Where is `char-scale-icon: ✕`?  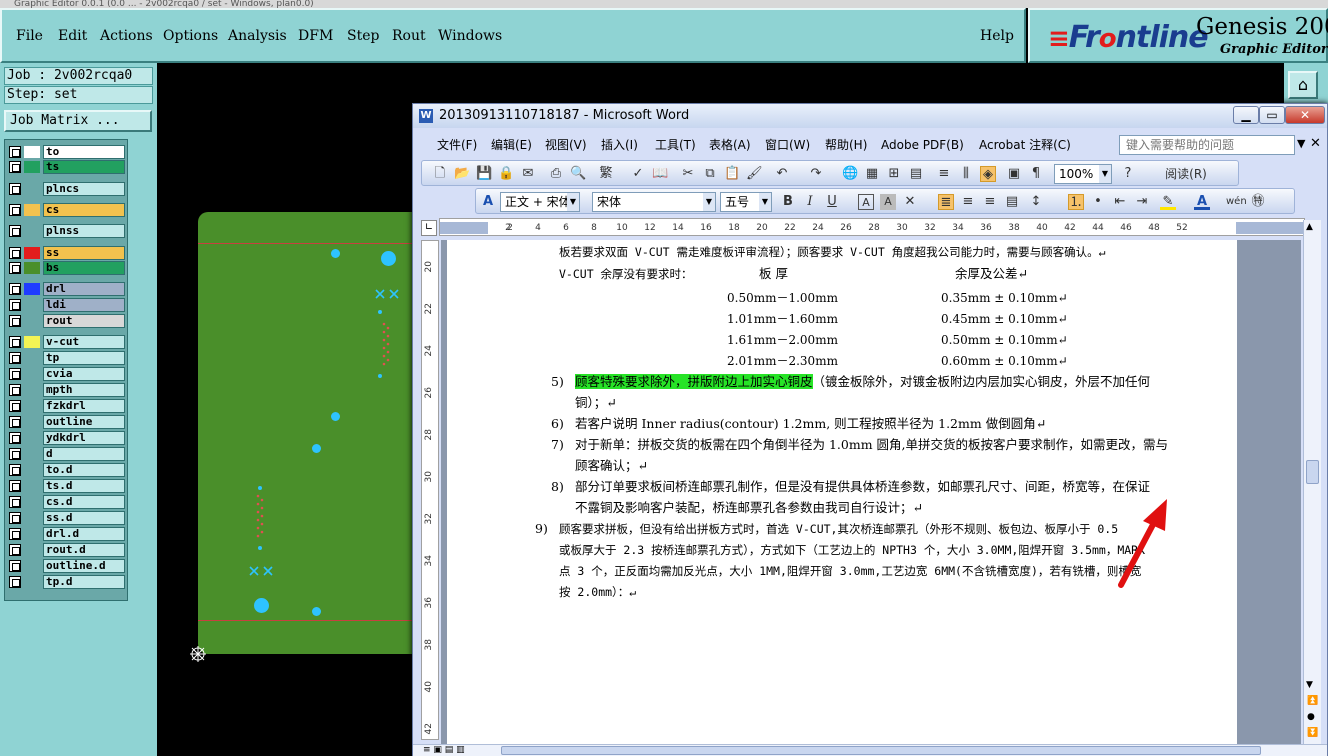
char-scale-icon: ✕ is located at coordinates (910, 202).